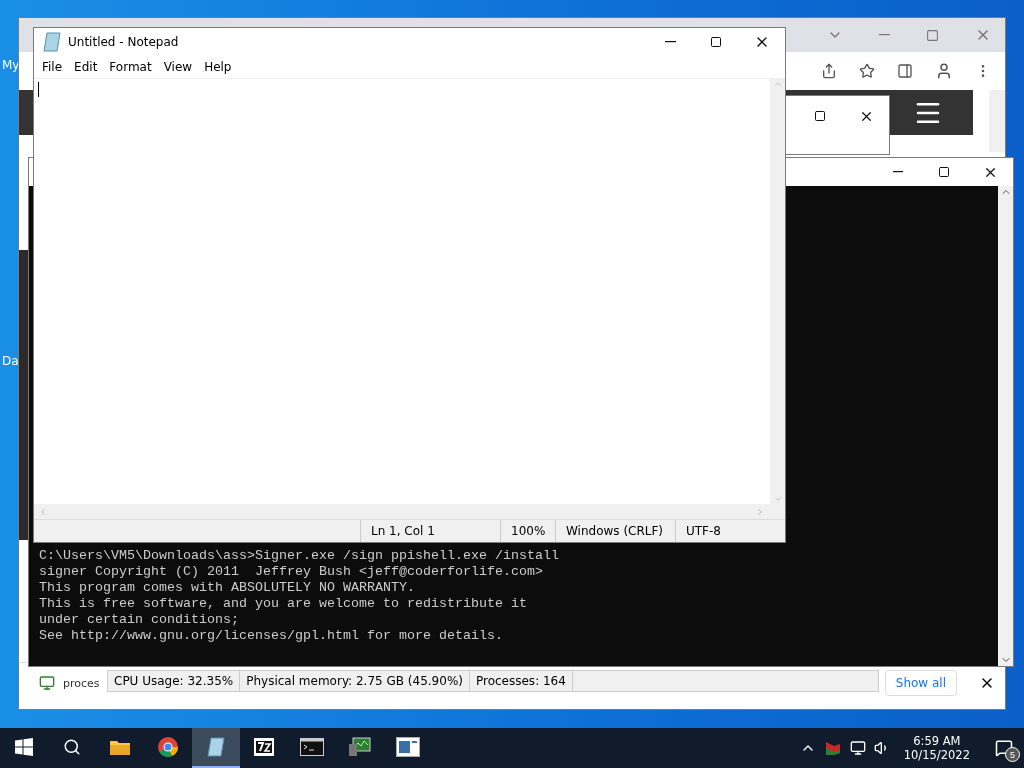 The width and height of the screenshot is (1024, 768). Describe the element at coordinates (905, 71) in the screenshot. I see `side-panel-icon` at that location.